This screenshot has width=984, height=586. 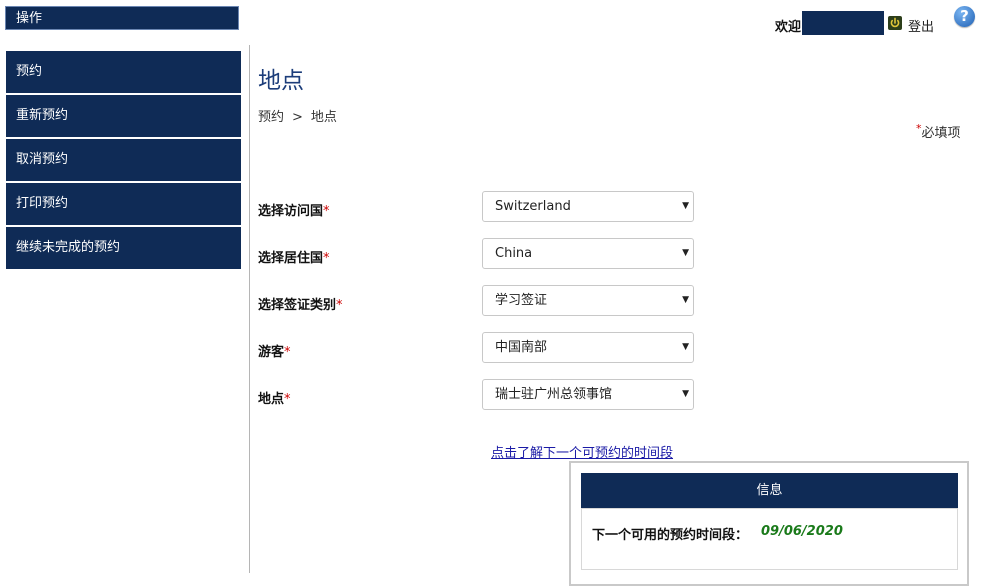 What do you see at coordinates (323, 117) in the screenshot?
I see `breadcrumb-current: 地点` at bounding box center [323, 117].